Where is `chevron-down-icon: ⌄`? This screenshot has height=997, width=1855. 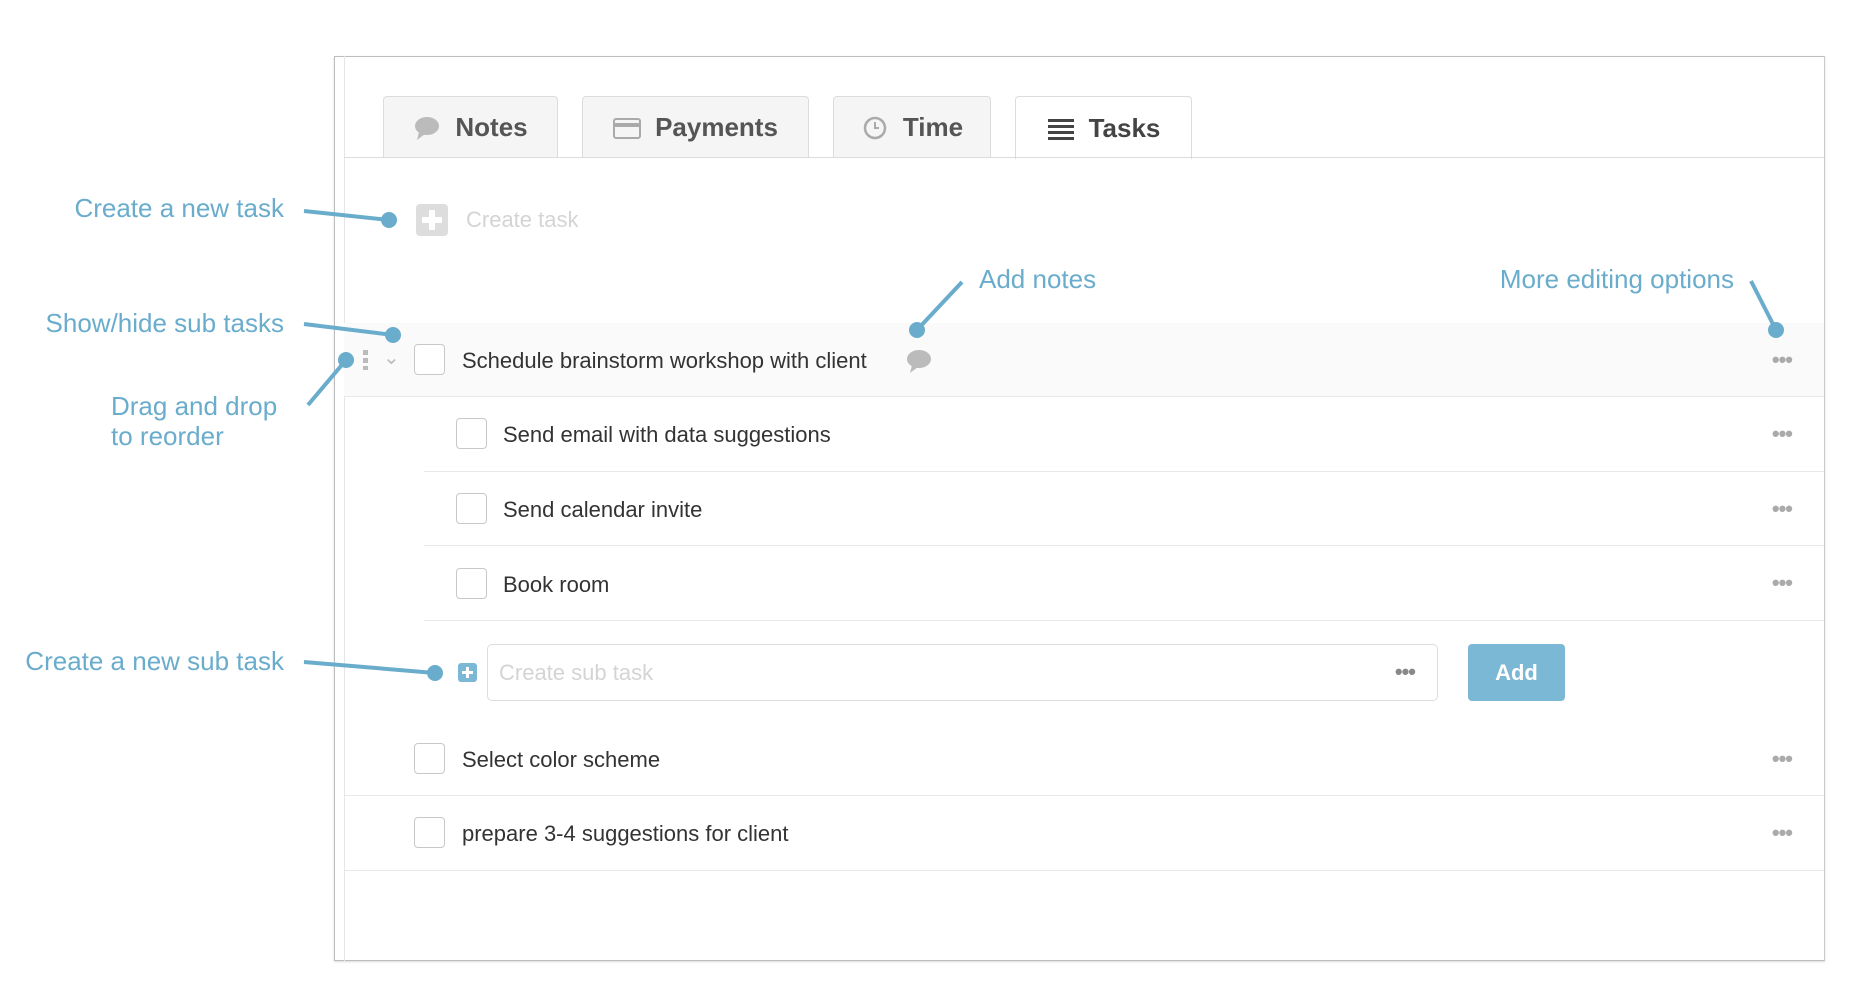
chevron-down-icon: ⌄ is located at coordinates (391, 357).